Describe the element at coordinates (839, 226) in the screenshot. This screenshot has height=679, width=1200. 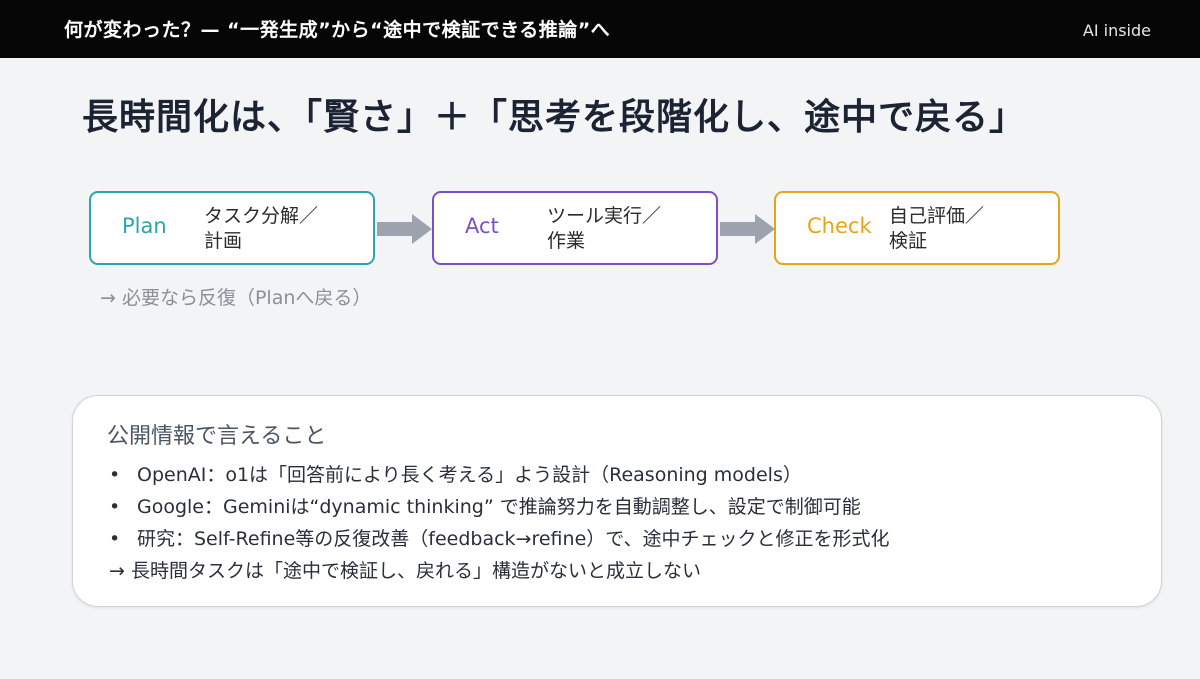
I see `flow-step-label: Check` at that location.